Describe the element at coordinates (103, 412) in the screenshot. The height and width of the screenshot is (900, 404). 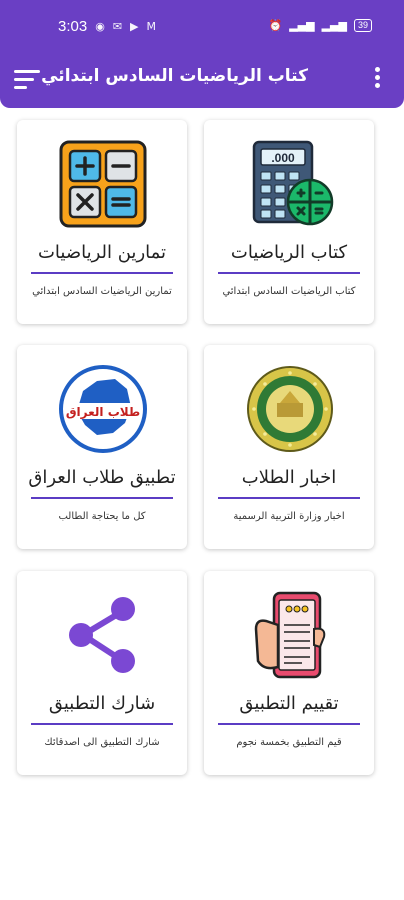
I see `logo-text: طلاب العراق` at that location.